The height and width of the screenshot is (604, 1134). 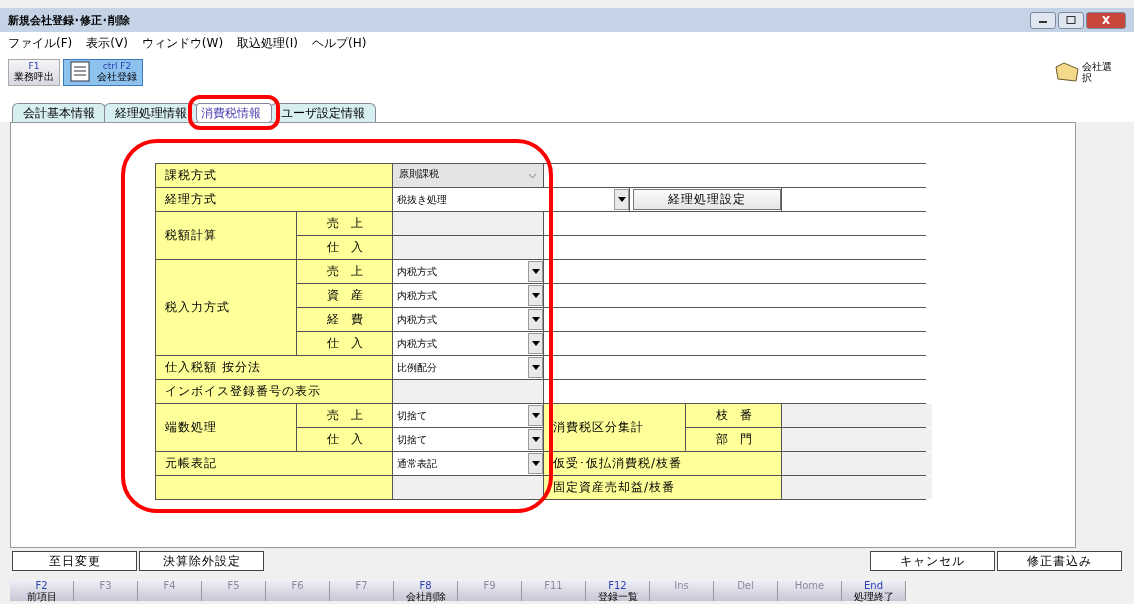 I want to click on field-label: 税入力方式, so click(x=226, y=307).